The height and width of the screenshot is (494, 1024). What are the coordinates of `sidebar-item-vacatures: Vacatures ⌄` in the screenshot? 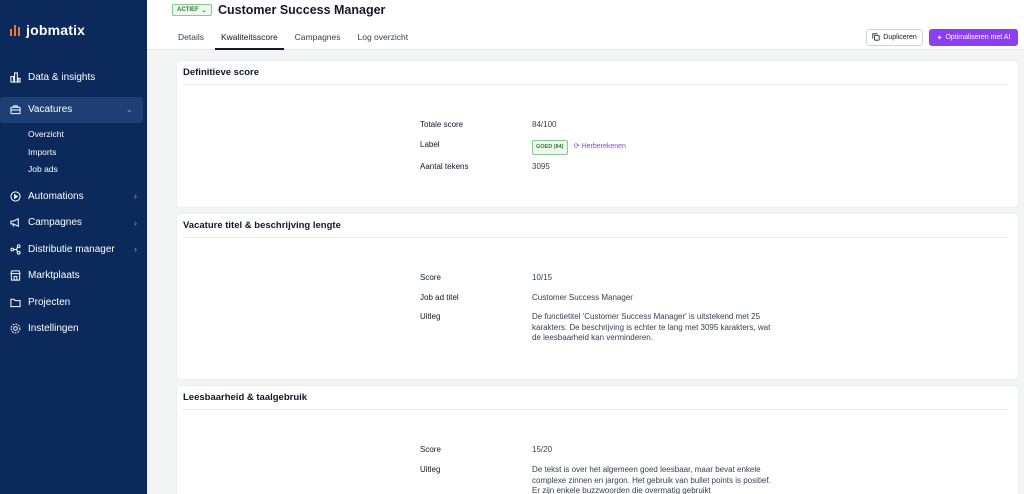 It's located at (71, 109).